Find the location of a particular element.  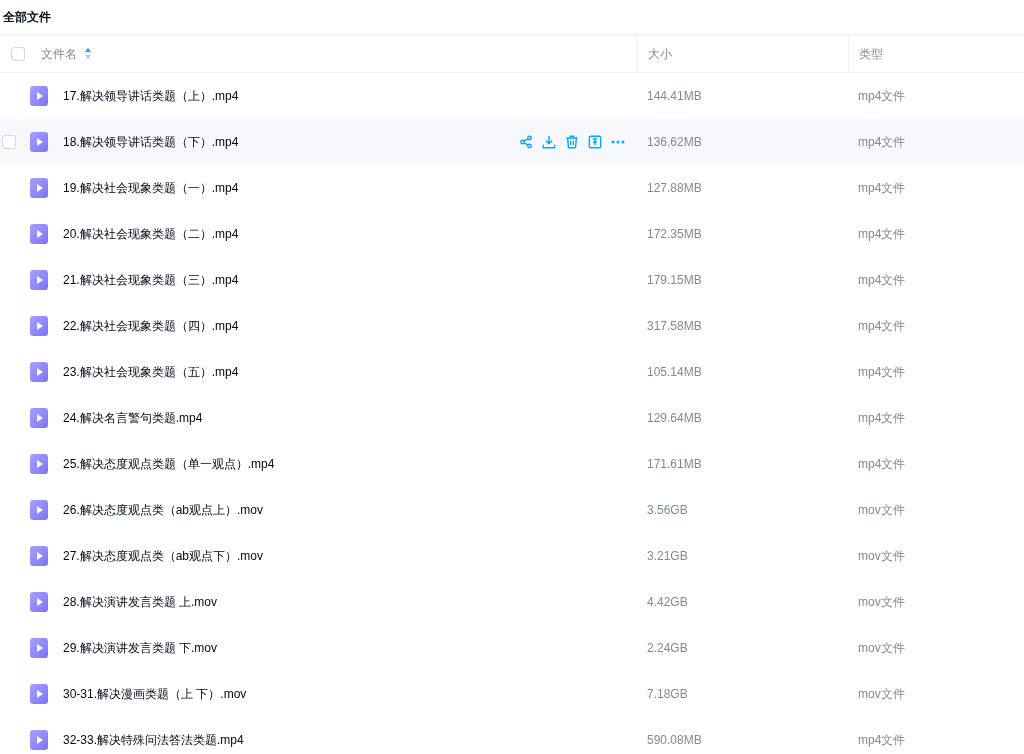

file-name: 28.解决演讲发言类题 上.mov is located at coordinates (140, 602).